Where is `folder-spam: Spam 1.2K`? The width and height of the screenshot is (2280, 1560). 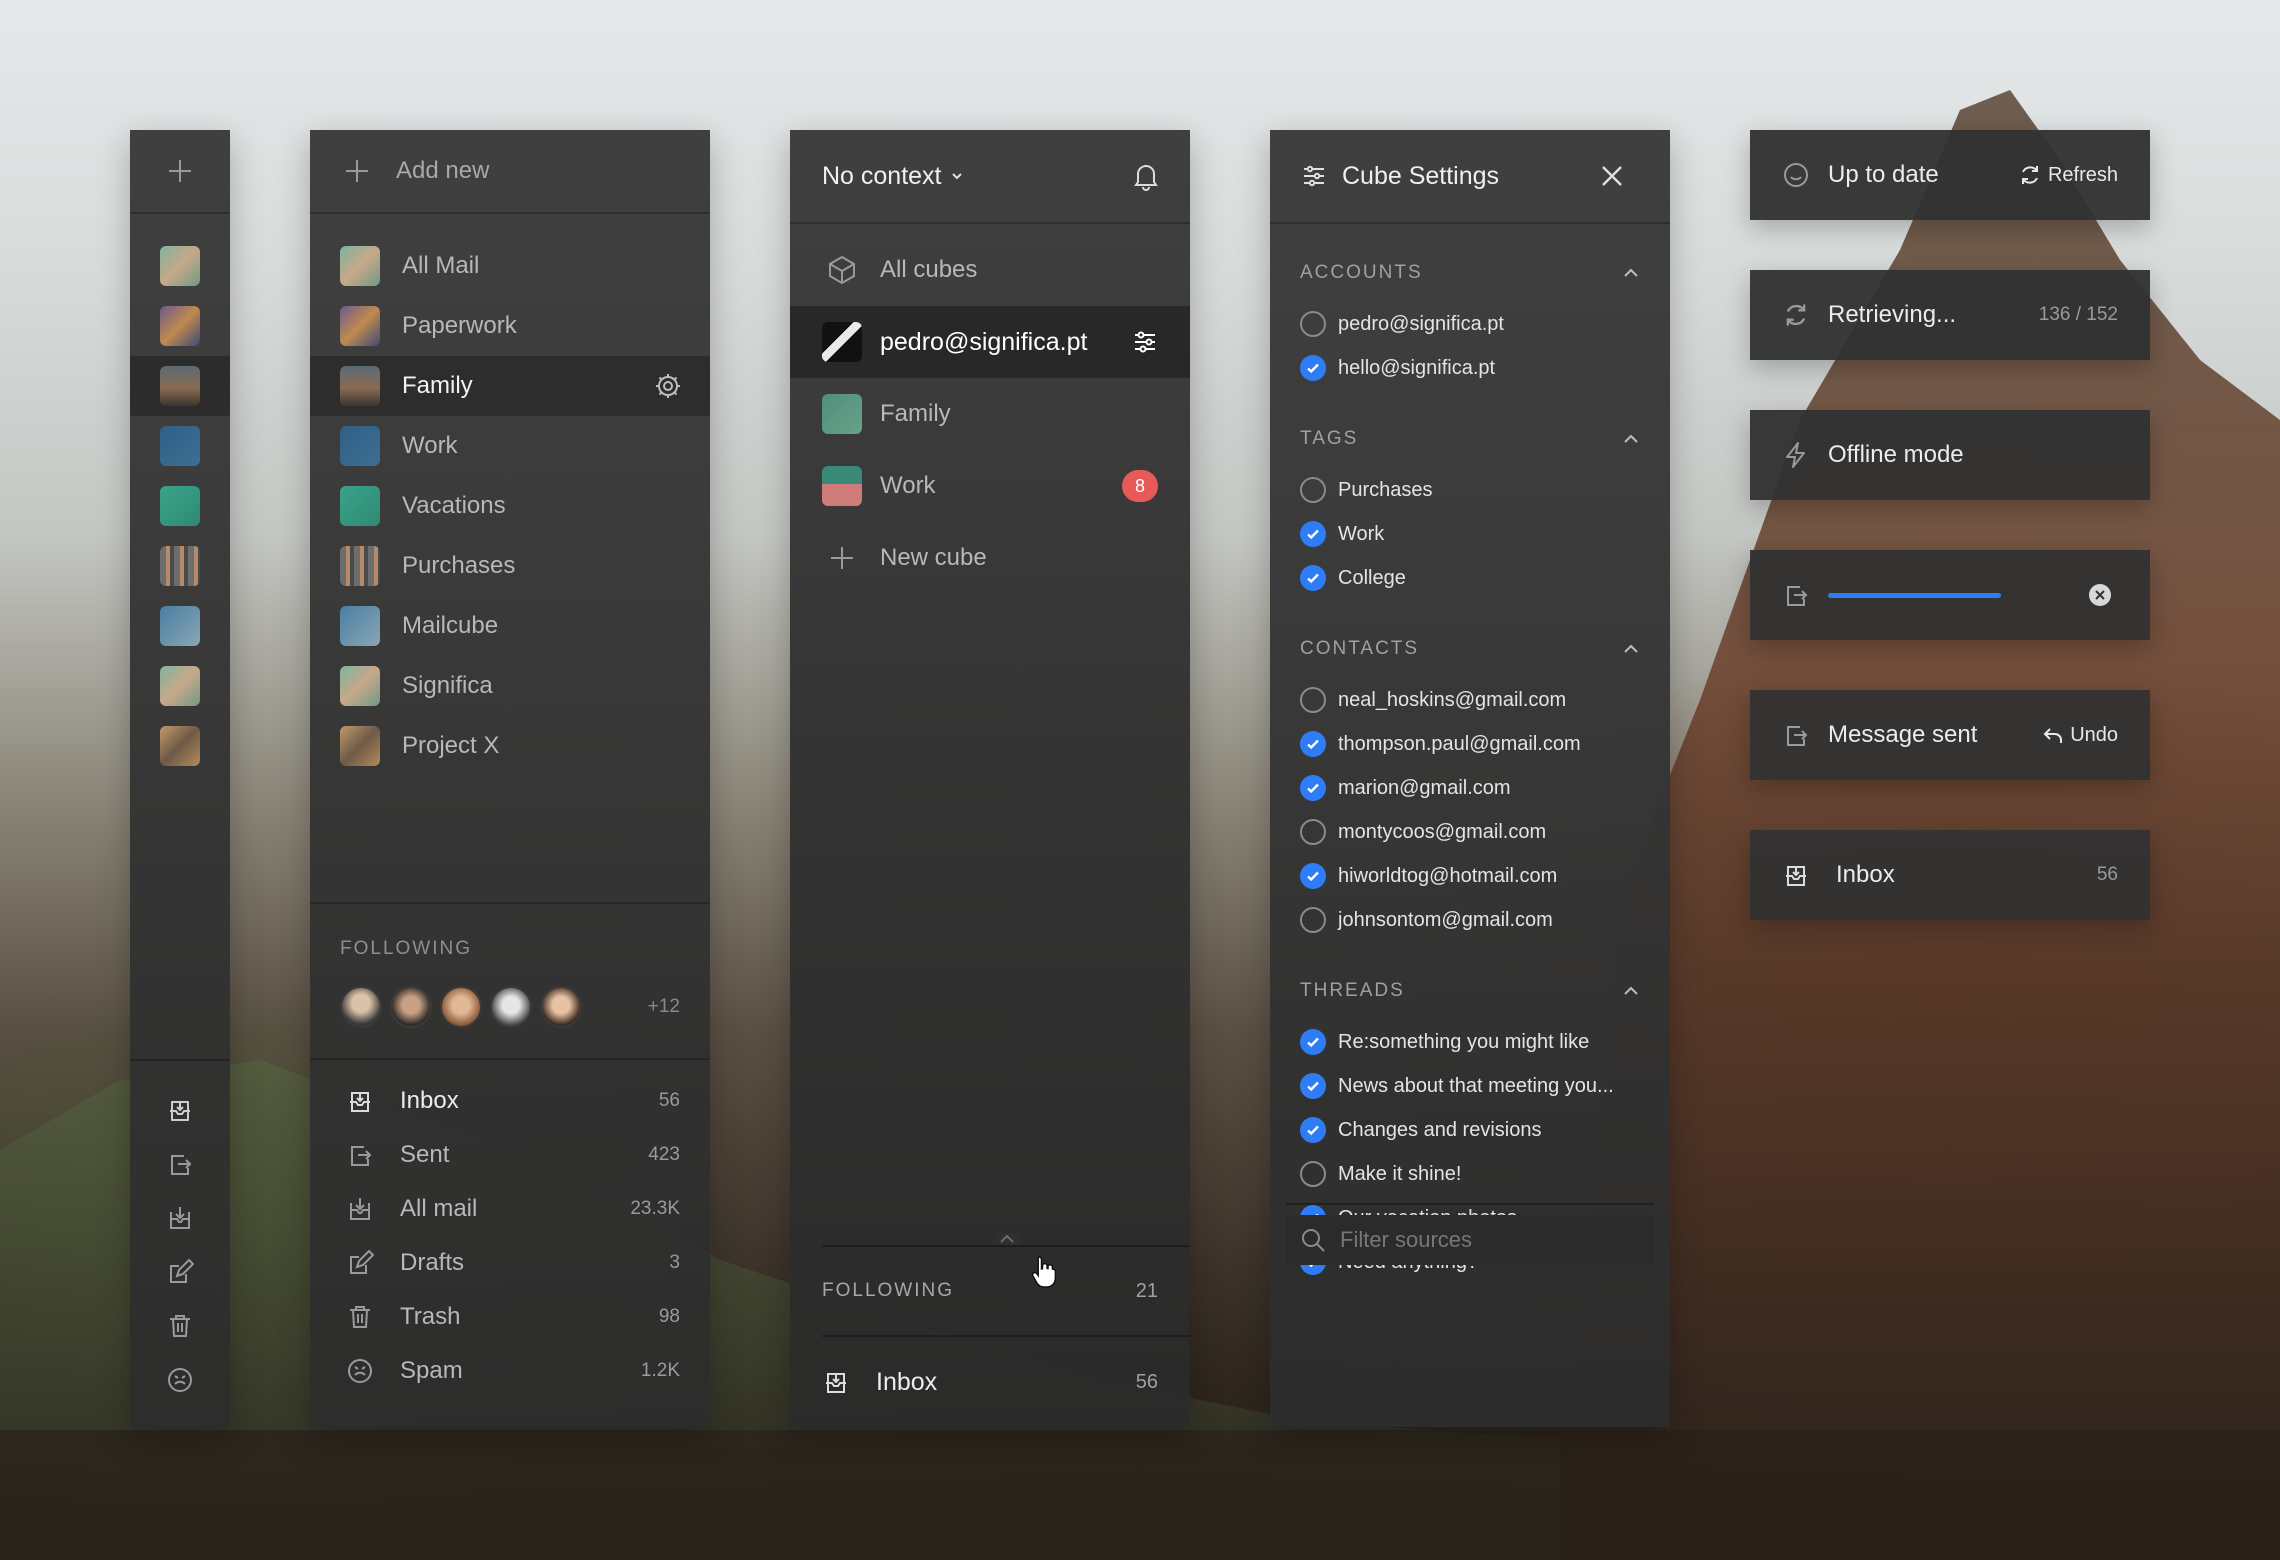
folder-spam: Spam 1.2K is located at coordinates (510, 1371).